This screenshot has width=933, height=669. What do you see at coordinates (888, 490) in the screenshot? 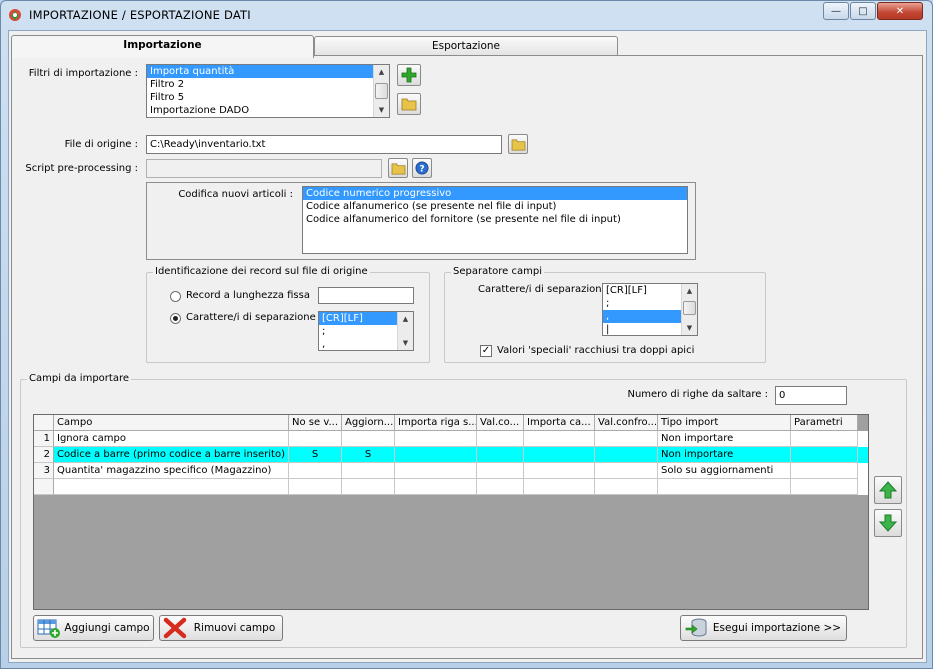
I see `move-up-button` at bounding box center [888, 490].